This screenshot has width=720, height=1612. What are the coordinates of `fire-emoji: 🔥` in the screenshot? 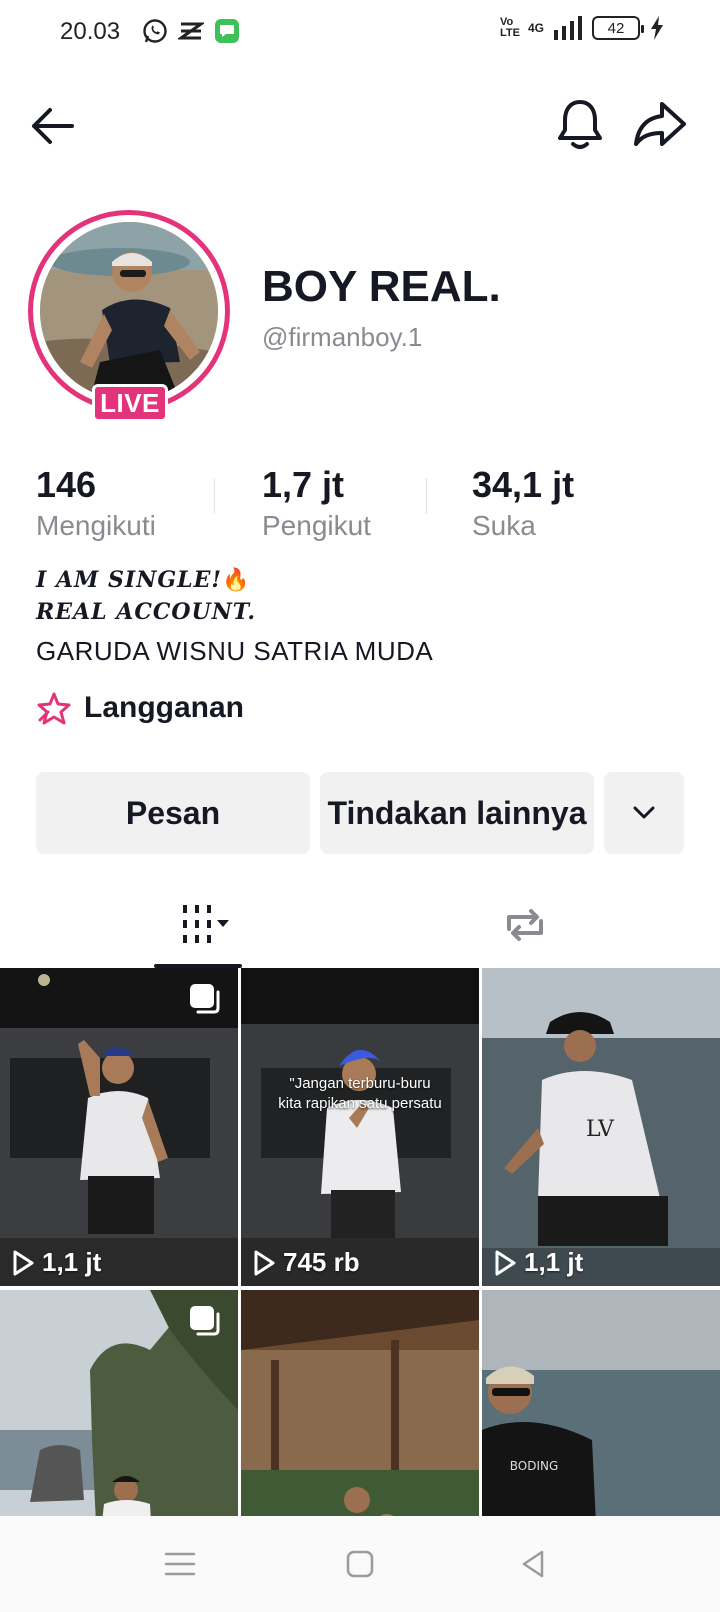 It's located at (236, 580).